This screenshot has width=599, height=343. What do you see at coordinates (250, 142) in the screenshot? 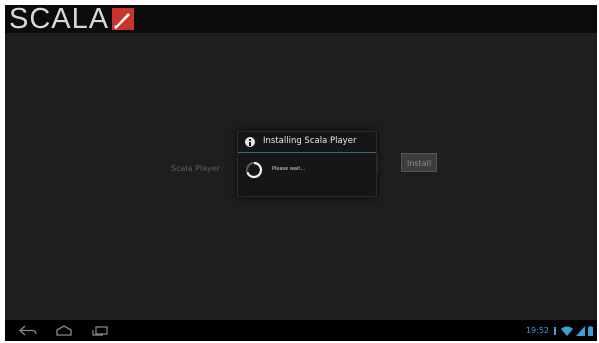
I see `info-icon` at bounding box center [250, 142].